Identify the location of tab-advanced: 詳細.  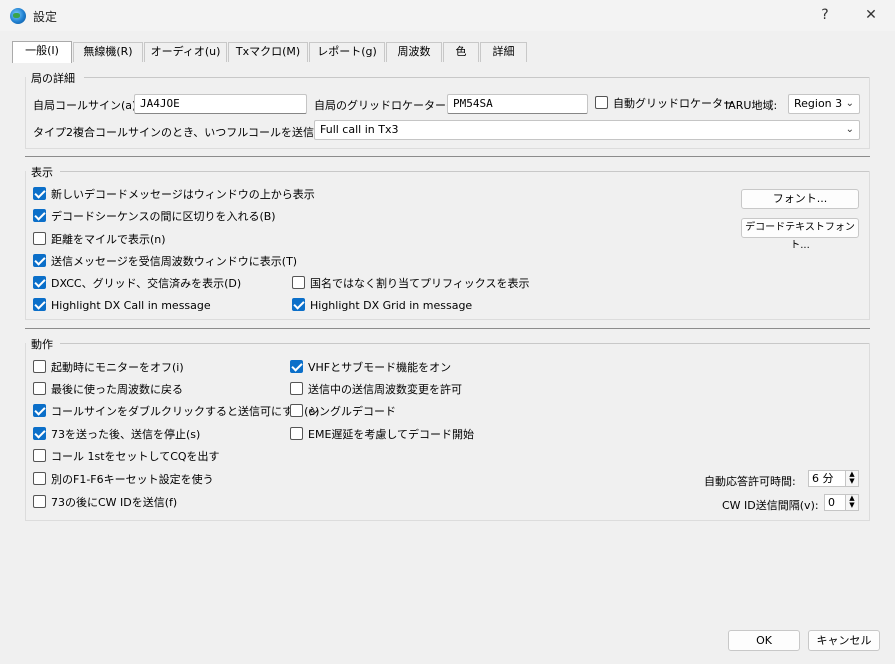
(503, 52).